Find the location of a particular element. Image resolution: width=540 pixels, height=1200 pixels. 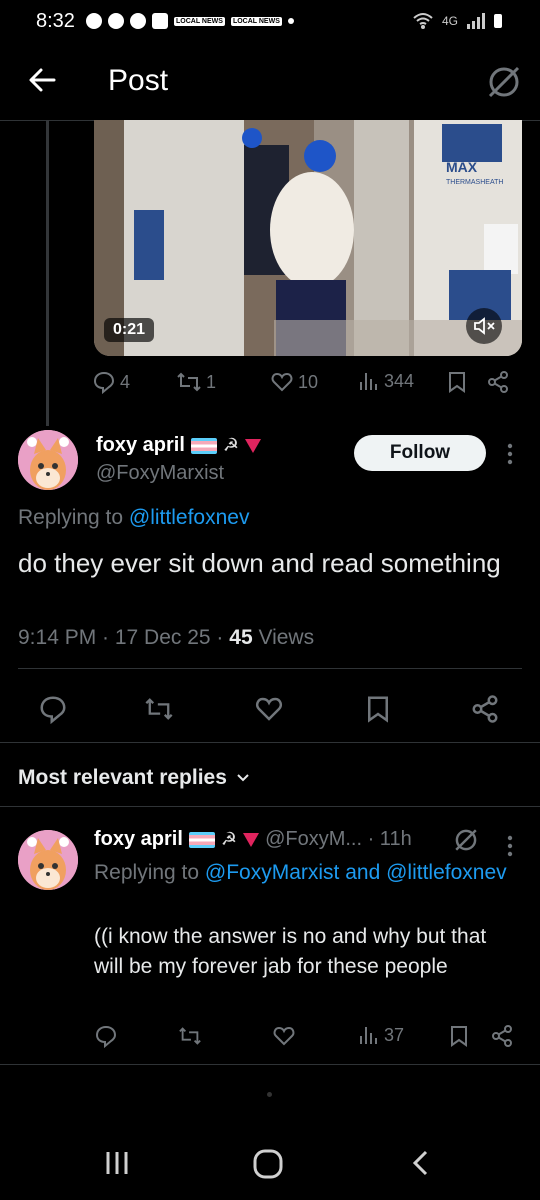

like-count: 10 is located at coordinates (308, 381).